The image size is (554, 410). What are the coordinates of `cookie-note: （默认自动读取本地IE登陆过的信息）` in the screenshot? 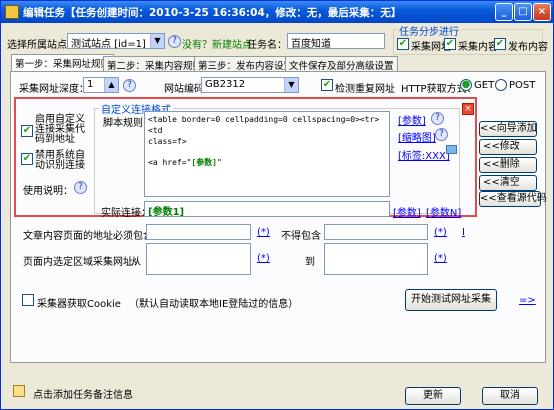 It's located at (214, 304).